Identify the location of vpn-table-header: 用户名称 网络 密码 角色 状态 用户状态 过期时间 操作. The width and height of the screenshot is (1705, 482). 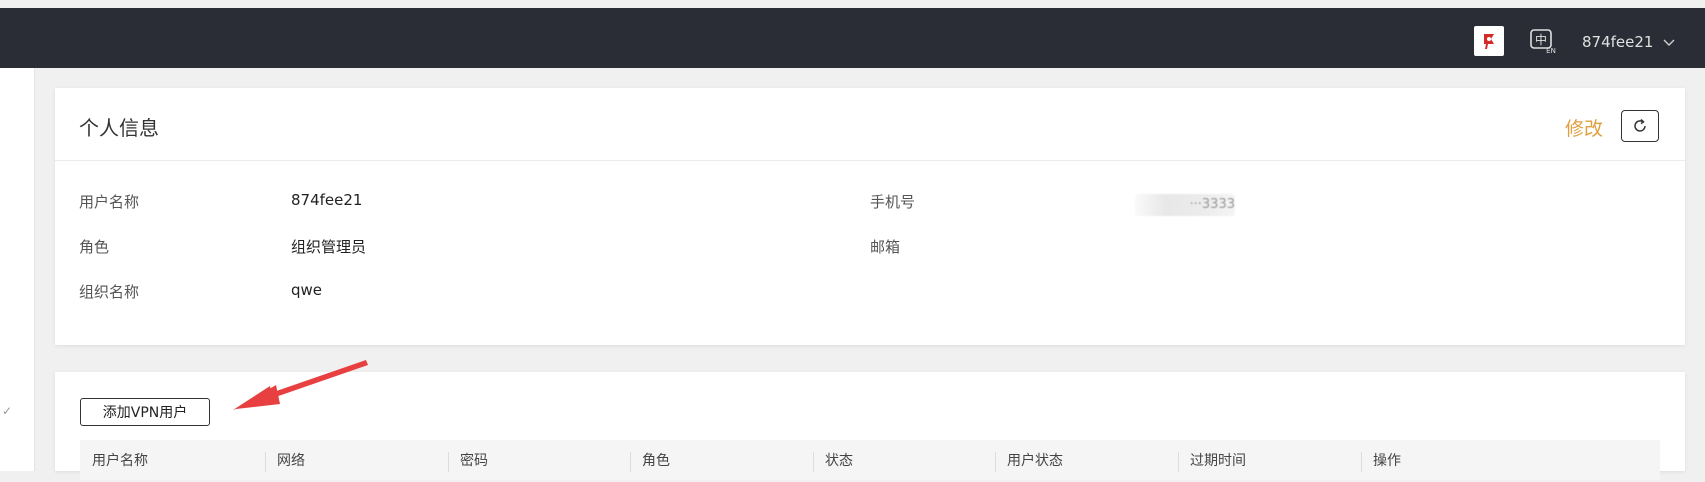
(870, 460).